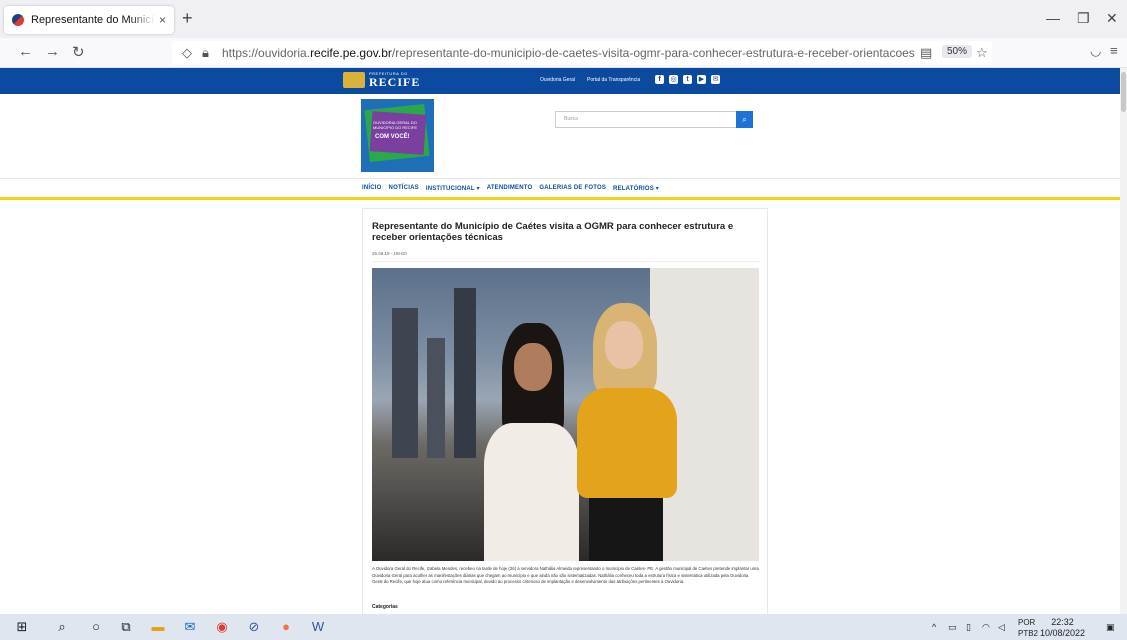  I want to click on volume-icon: ◁, so click(1001, 627).